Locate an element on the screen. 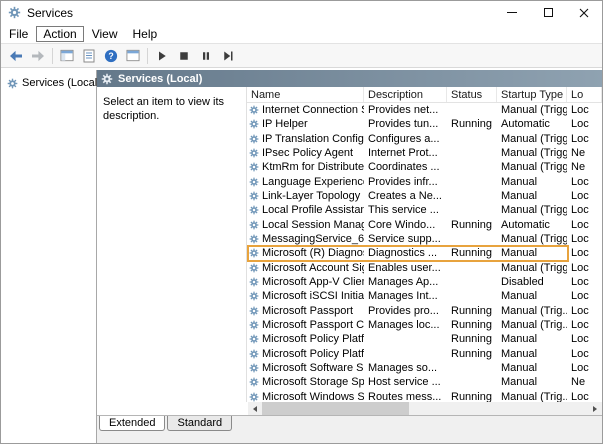  scroll-left-button is located at coordinates (255, 408).